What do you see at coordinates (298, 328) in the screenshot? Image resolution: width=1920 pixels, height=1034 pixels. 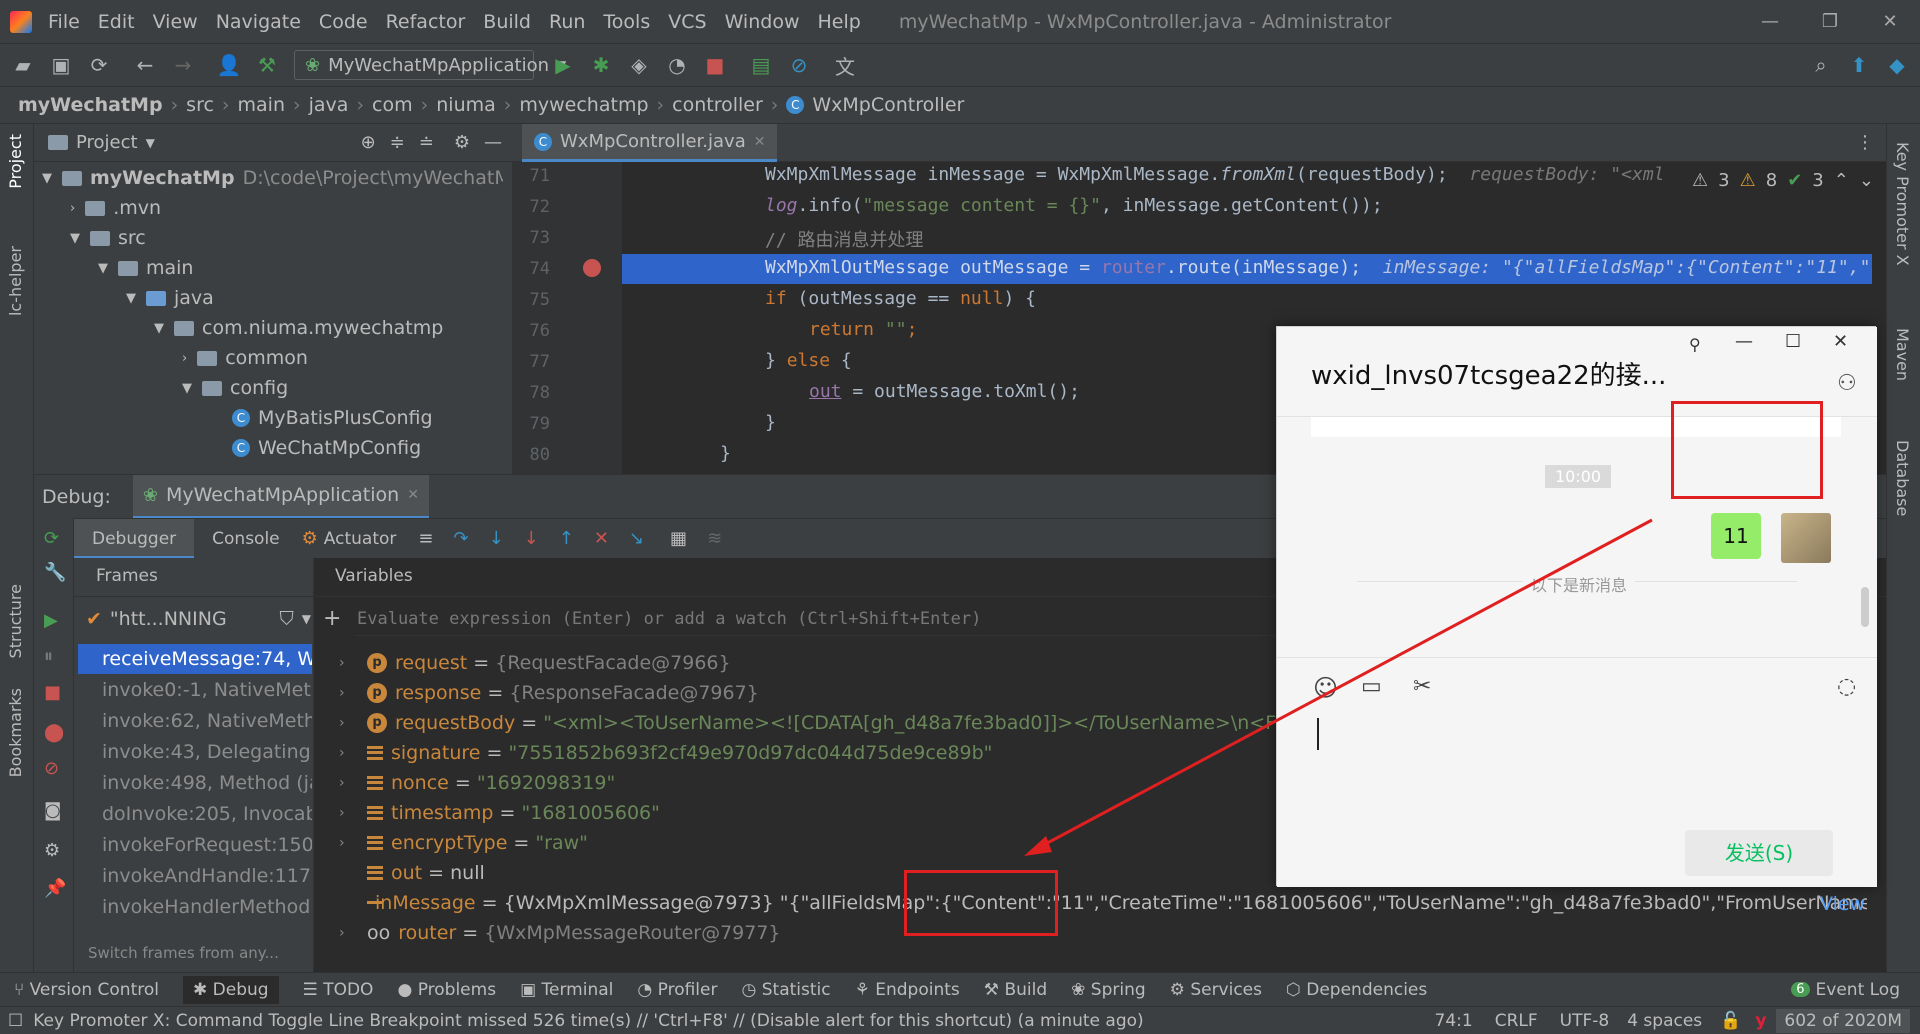 I see `tree-item-package: ▼ com.niuma.mywechatmp` at bounding box center [298, 328].